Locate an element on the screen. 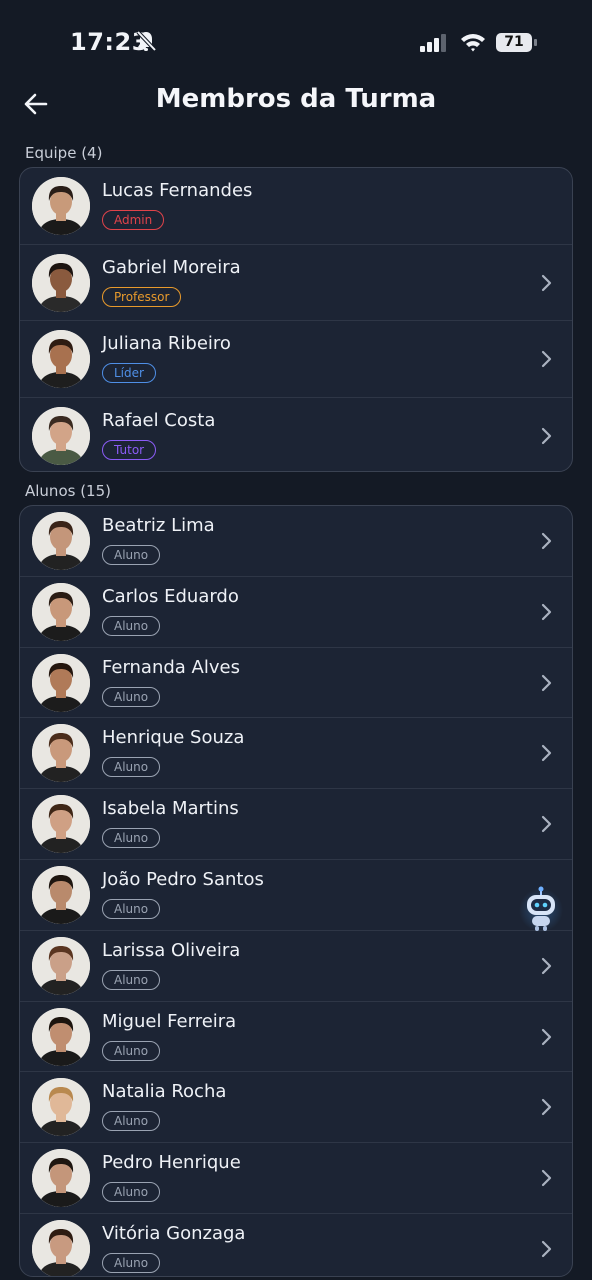 The height and width of the screenshot is (1280, 592). member-name: Fernanda Alves is located at coordinates (171, 667).